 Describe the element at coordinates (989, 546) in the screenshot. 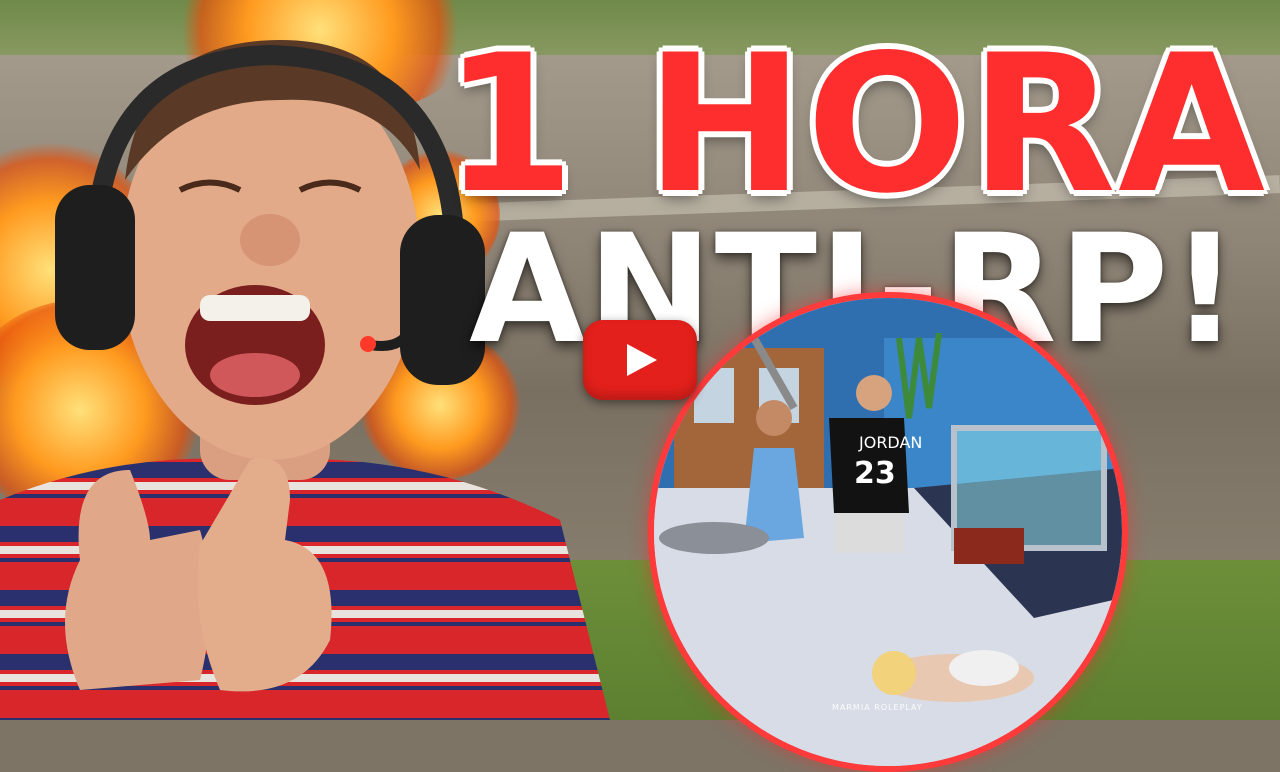

I see `toolbox` at that location.